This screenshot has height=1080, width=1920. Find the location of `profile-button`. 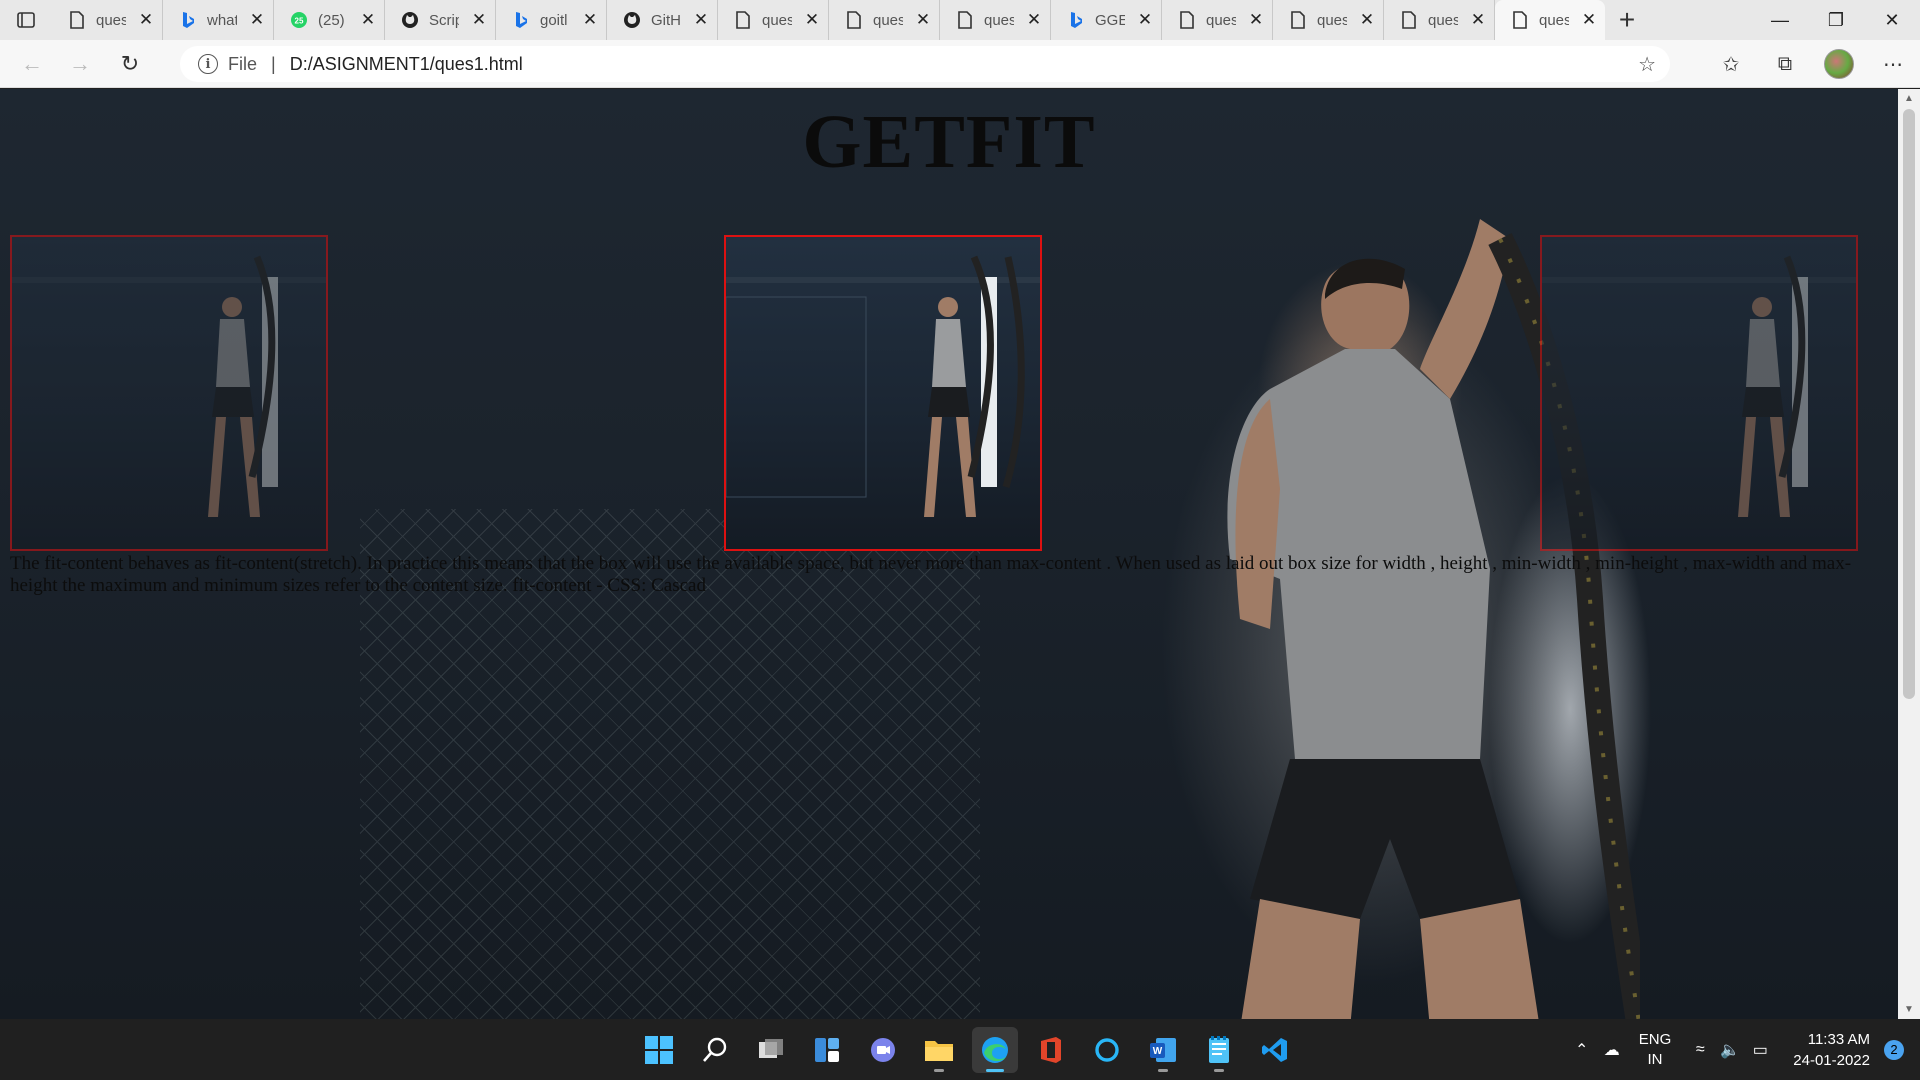

profile-button is located at coordinates (1839, 64).